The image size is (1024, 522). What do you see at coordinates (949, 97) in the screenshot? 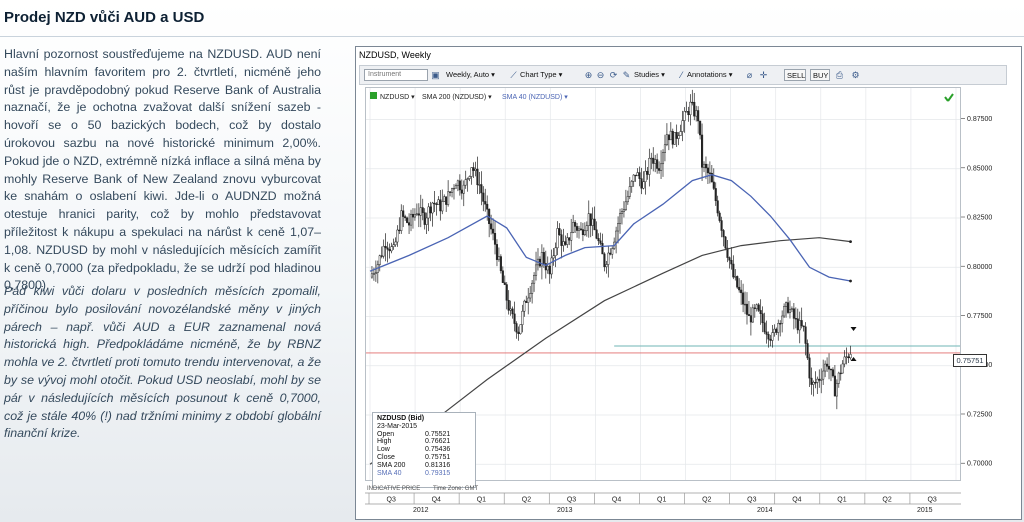
I see `pin-icon` at bounding box center [949, 97].